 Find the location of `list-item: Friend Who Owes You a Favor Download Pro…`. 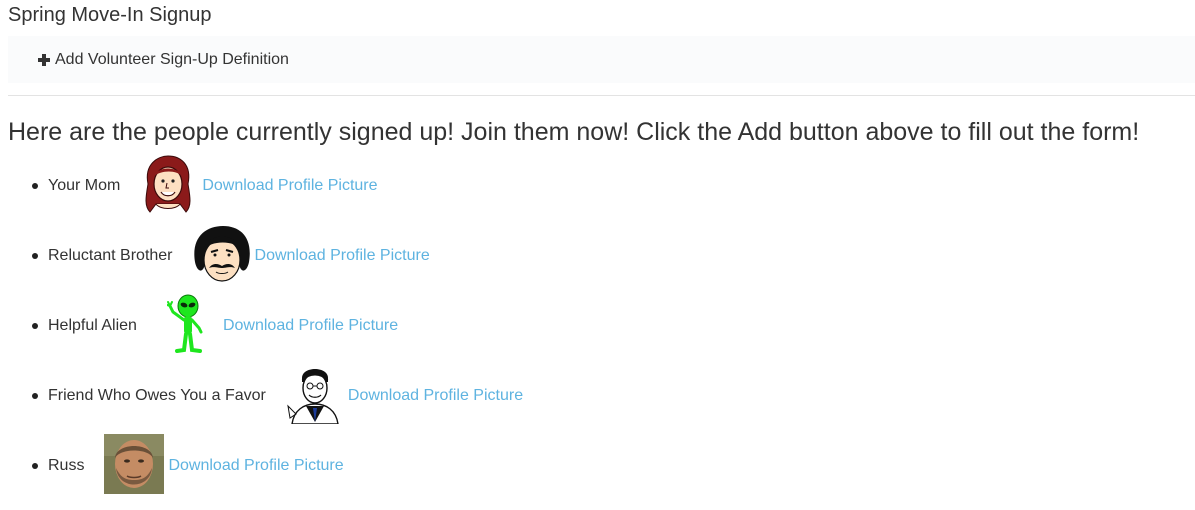

list-item: Friend Who Owes You a Favor Download Pro… is located at coordinates (277, 396).